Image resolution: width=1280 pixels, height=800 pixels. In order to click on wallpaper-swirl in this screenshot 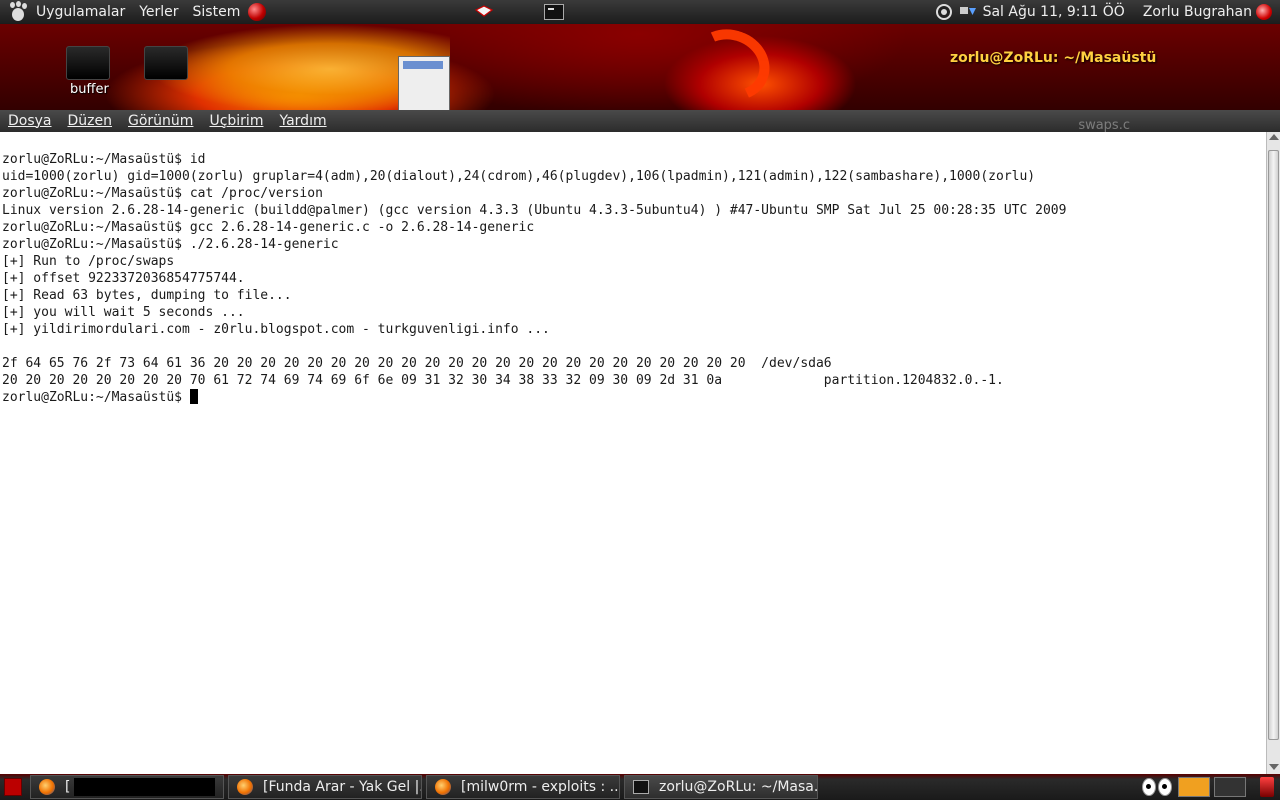, I will do `click(730, 68)`.